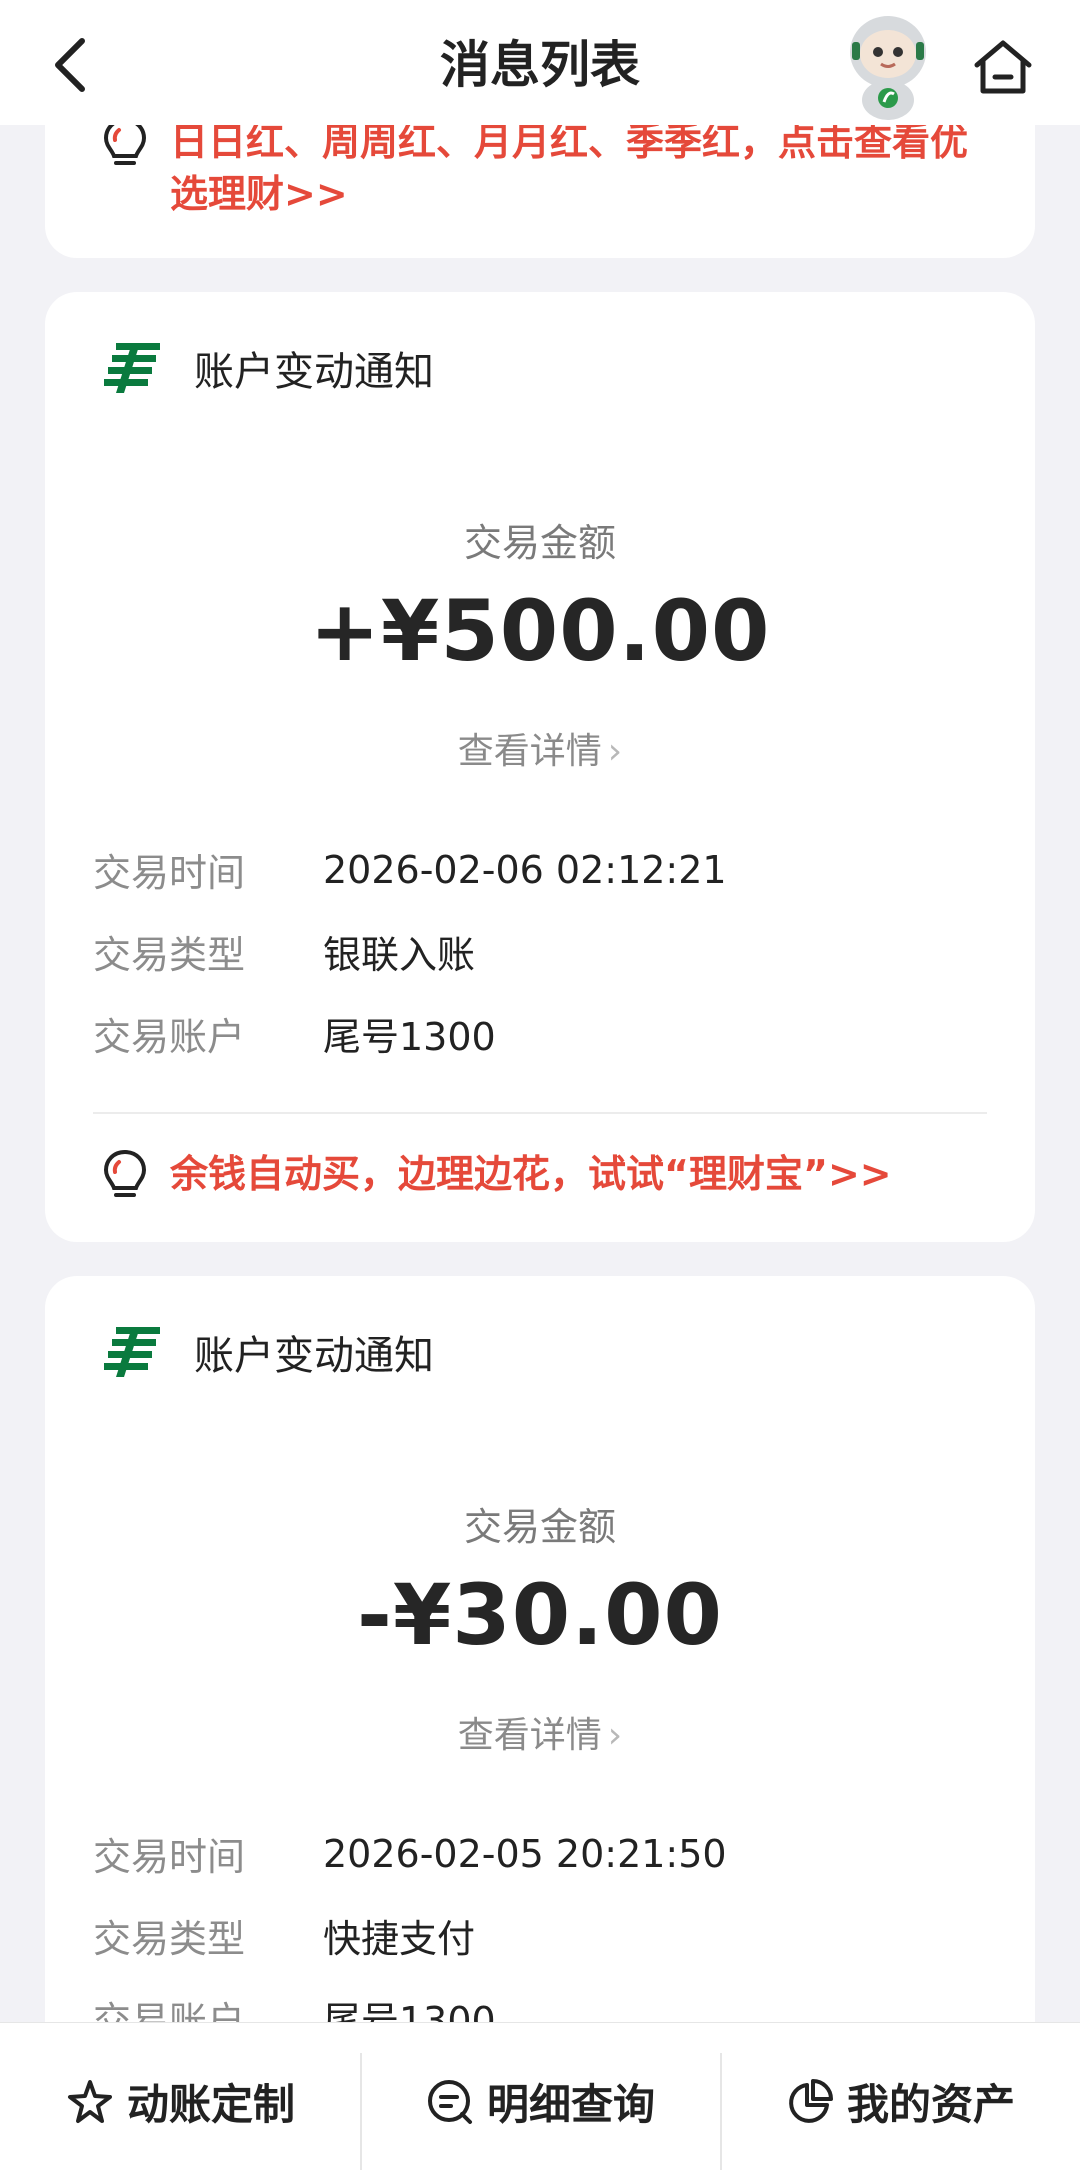 The height and width of the screenshot is (2180, 1080). What do you see at coordinates (888, 66) in the screenshot?
I see `robot-mascot-icon` at bounding box center [888, 66].